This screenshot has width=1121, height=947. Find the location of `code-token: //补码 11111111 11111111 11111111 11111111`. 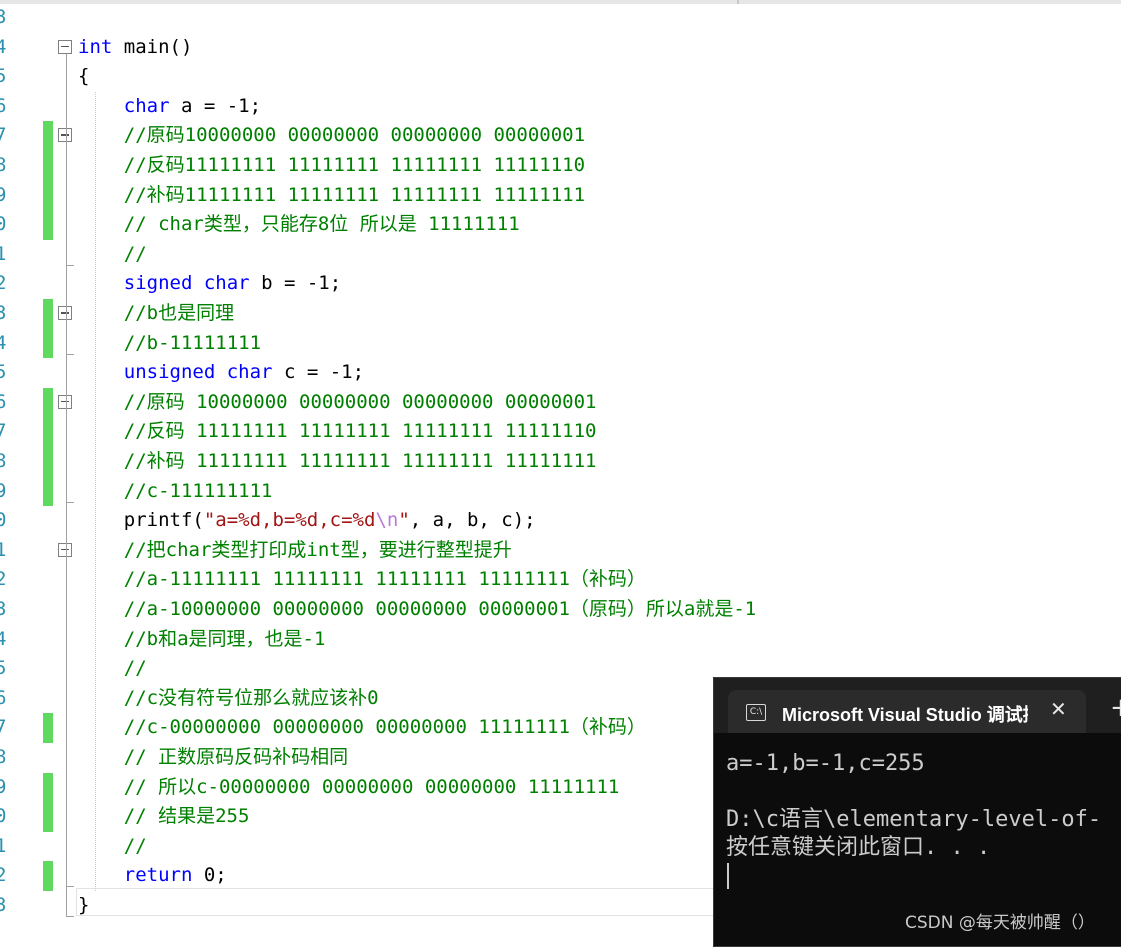

code-token: //补码 11111111 11111111 11111111 11111111 is located at coordinates (360, 461).